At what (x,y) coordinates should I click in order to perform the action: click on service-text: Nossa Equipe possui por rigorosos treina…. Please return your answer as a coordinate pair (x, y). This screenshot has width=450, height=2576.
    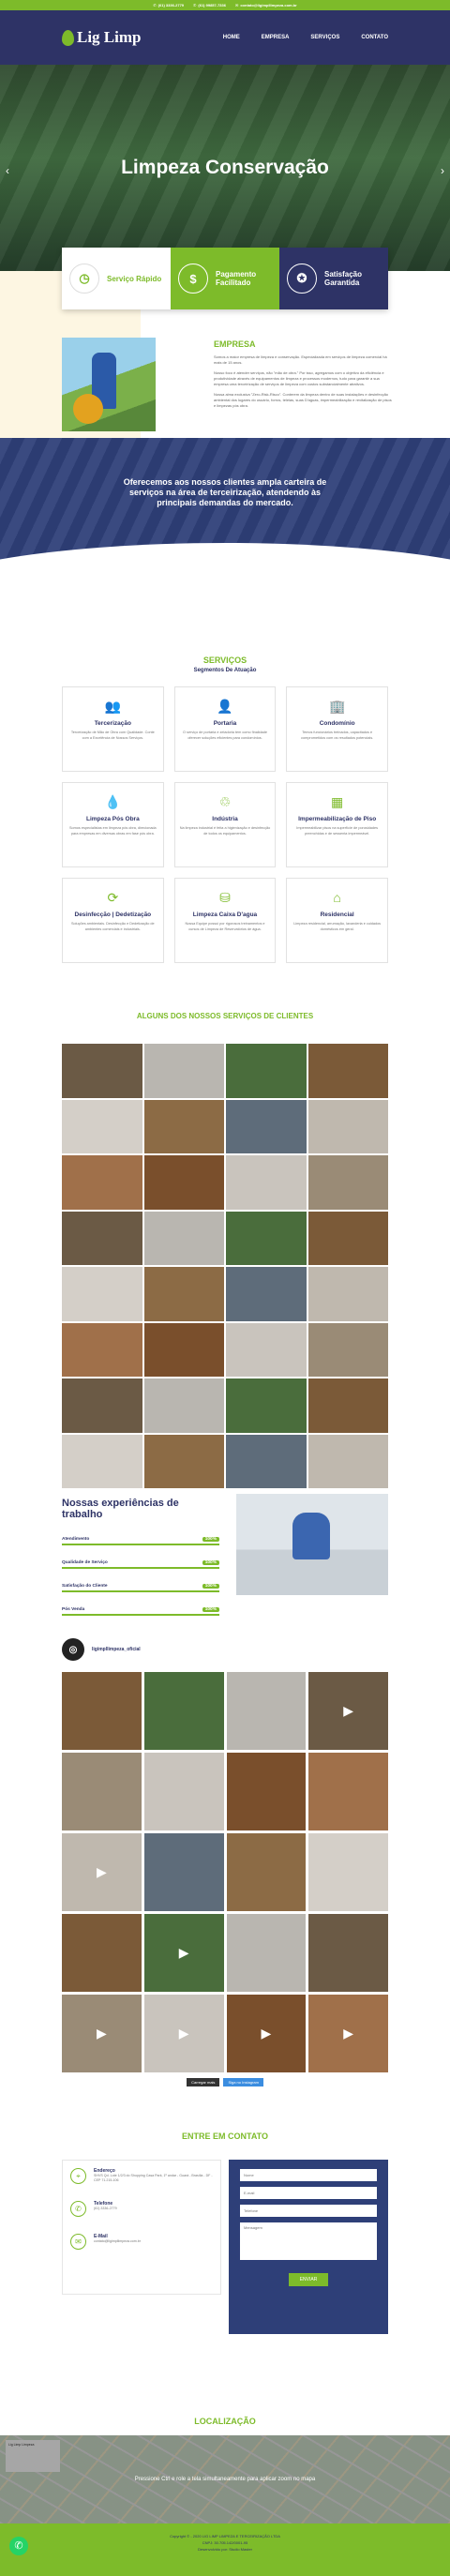
    Looking at the image, I should click on (225, 926).